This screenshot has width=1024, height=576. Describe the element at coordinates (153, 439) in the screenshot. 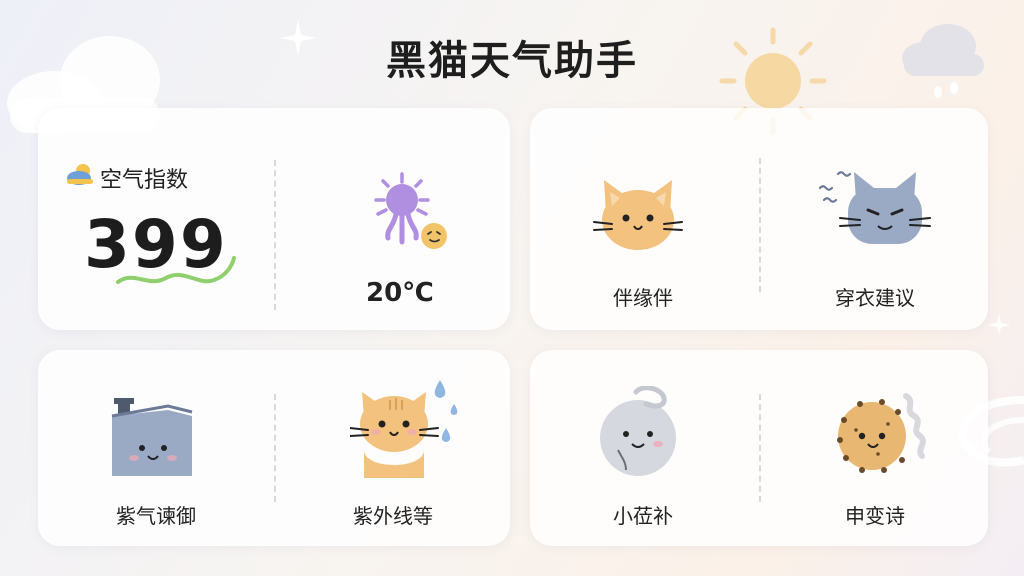

I see `house-icon` at that location.